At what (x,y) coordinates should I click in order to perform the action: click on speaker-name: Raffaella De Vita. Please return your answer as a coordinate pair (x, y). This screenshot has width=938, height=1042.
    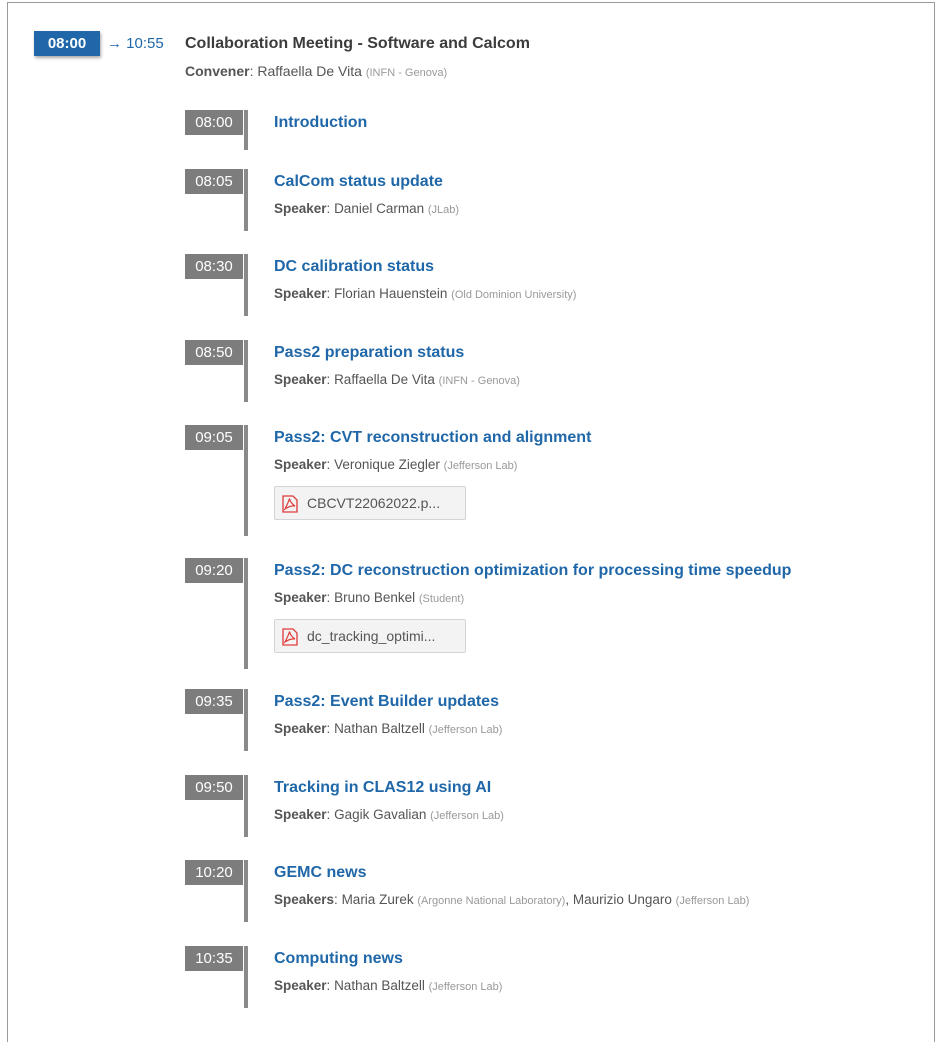
    Looking at the image, I should click on (384, 379).